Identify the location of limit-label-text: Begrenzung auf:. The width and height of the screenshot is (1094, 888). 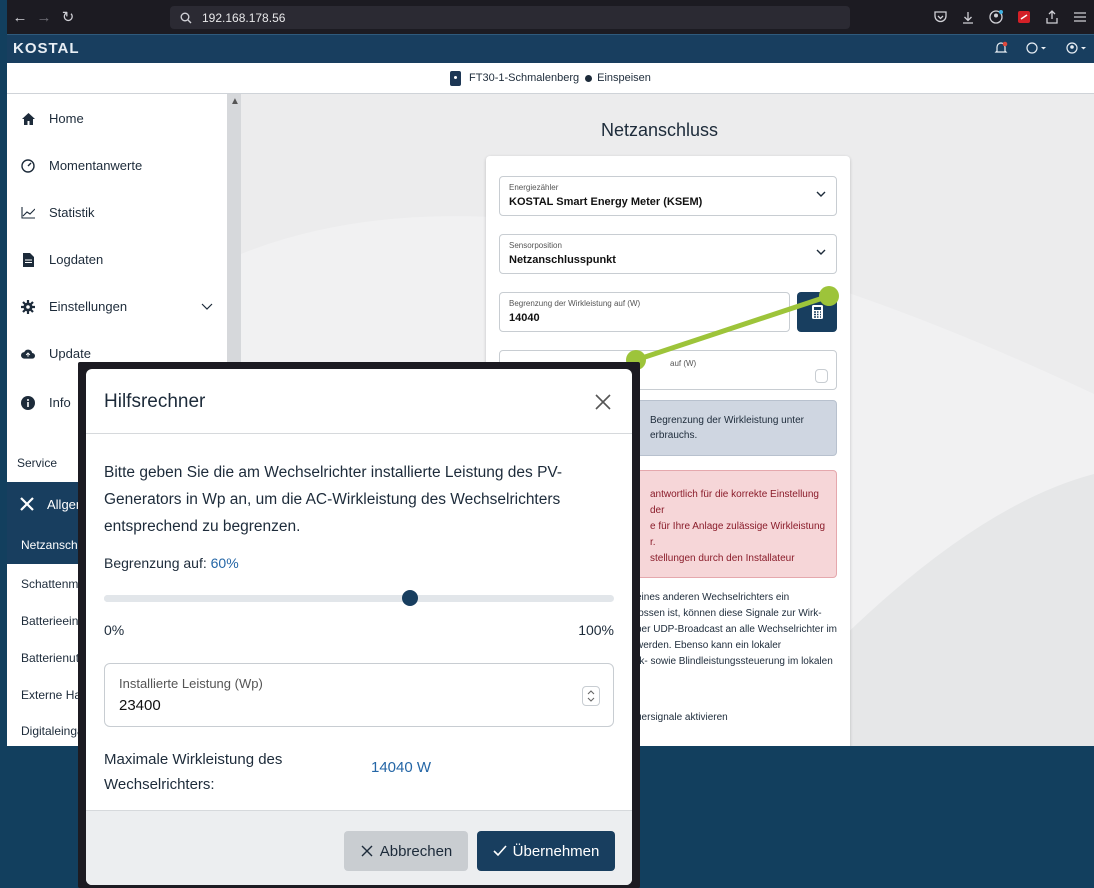
(155, 563).